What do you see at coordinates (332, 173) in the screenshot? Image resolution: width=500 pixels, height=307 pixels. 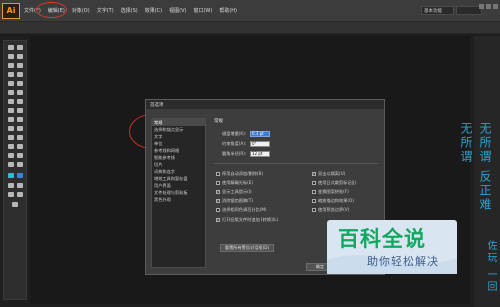 I see `checkbox-label: 双击以隔离(U)` at bounding box center [332, 173].